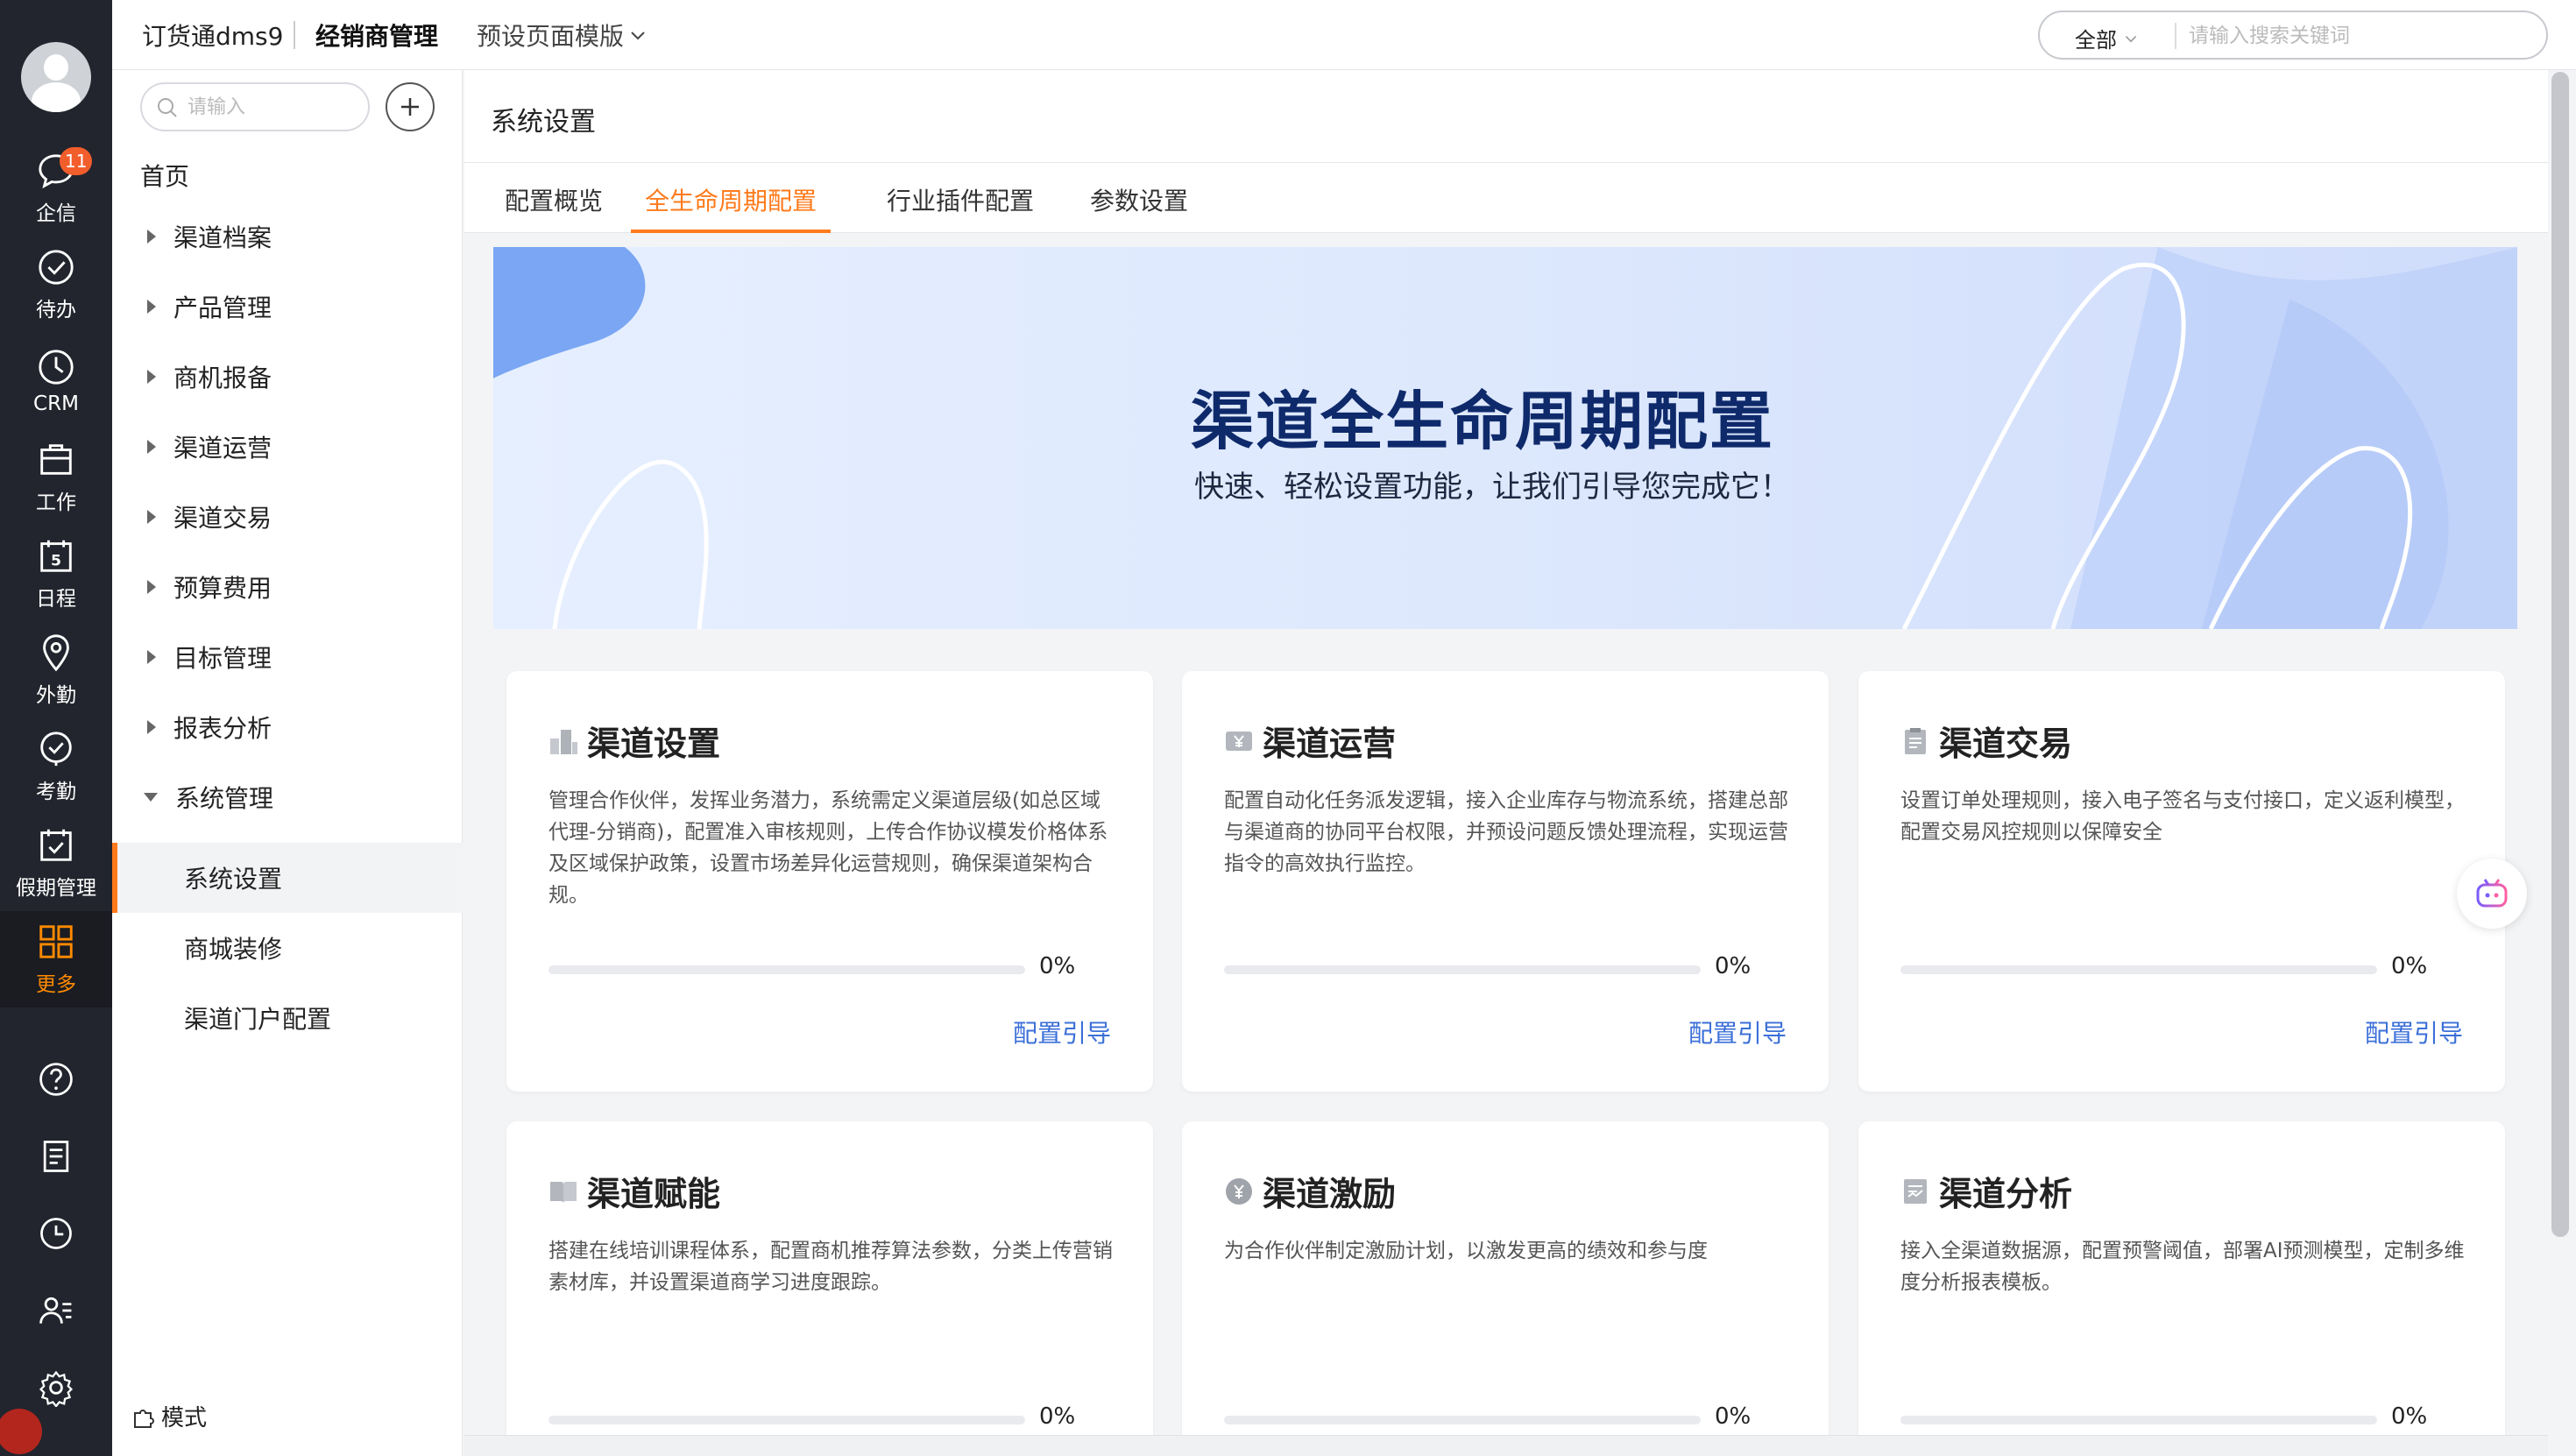 The width and height of the screenshot is (2576, 1456). I want to click on rail-item-leave: 假期管理, so click(56, 863).